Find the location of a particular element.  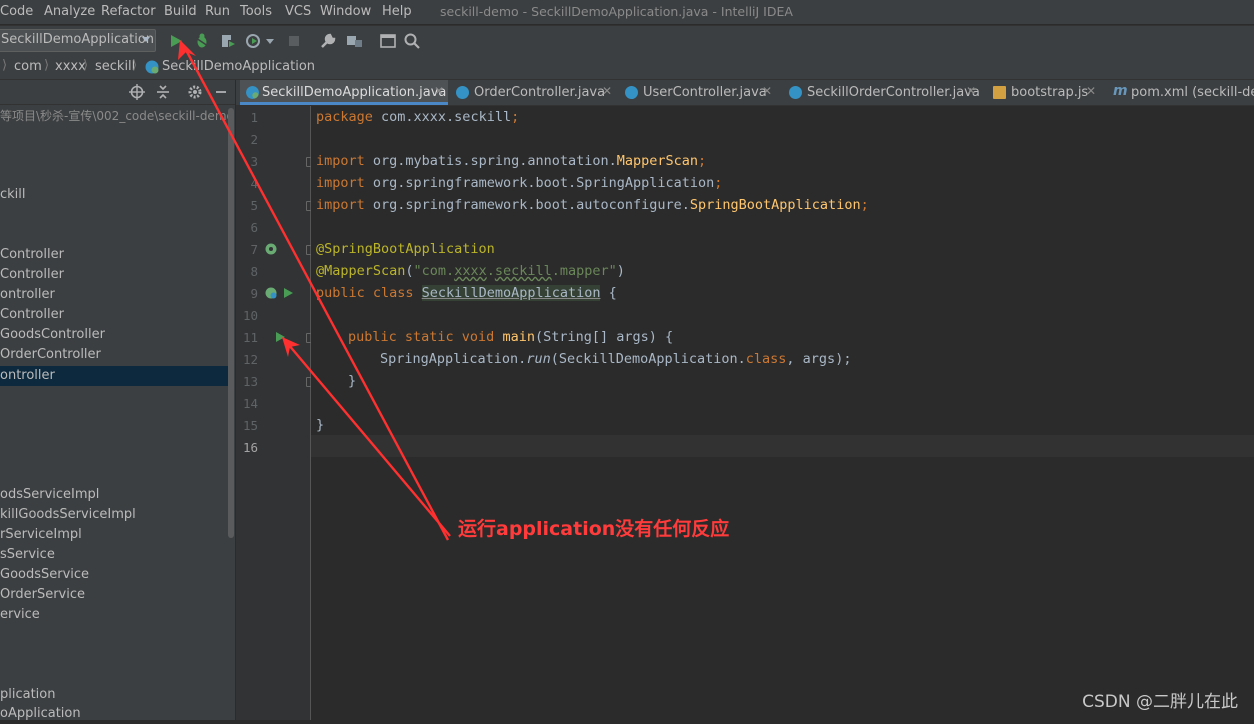

code-line-7: @SpringBootApplication is located at coordinates (405, 249).